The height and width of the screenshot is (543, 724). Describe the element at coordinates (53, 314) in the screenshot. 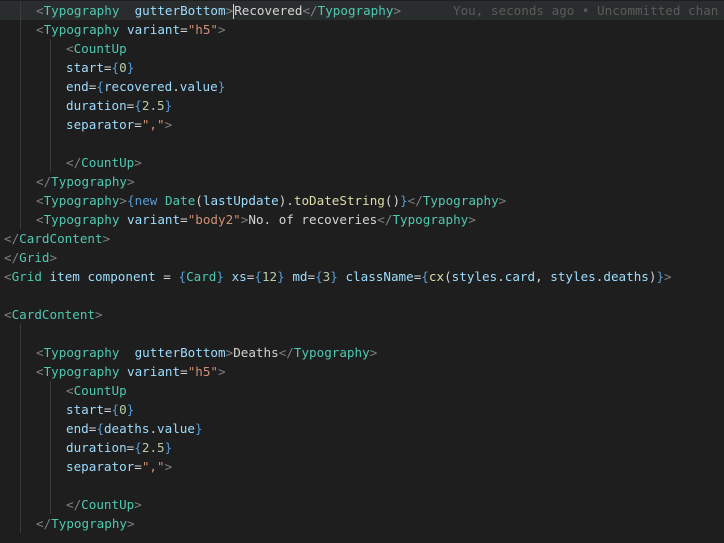

I see `code-content: <CardContent>` at that location.